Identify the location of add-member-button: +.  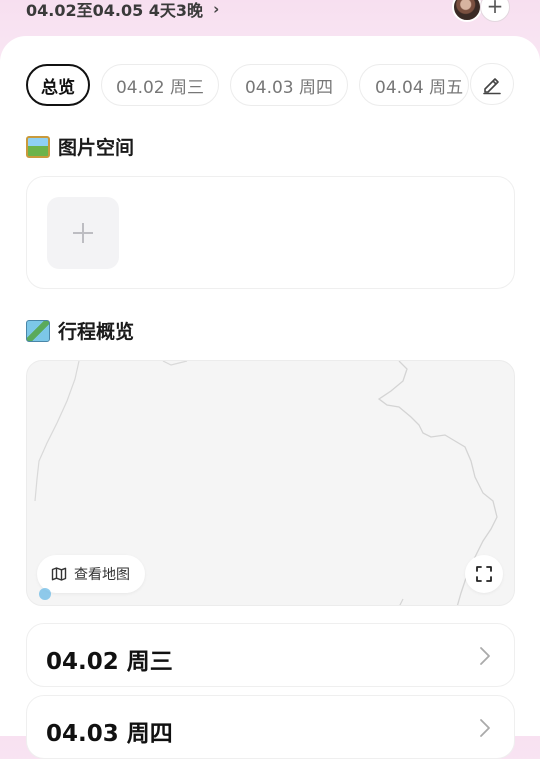
(495, 11).